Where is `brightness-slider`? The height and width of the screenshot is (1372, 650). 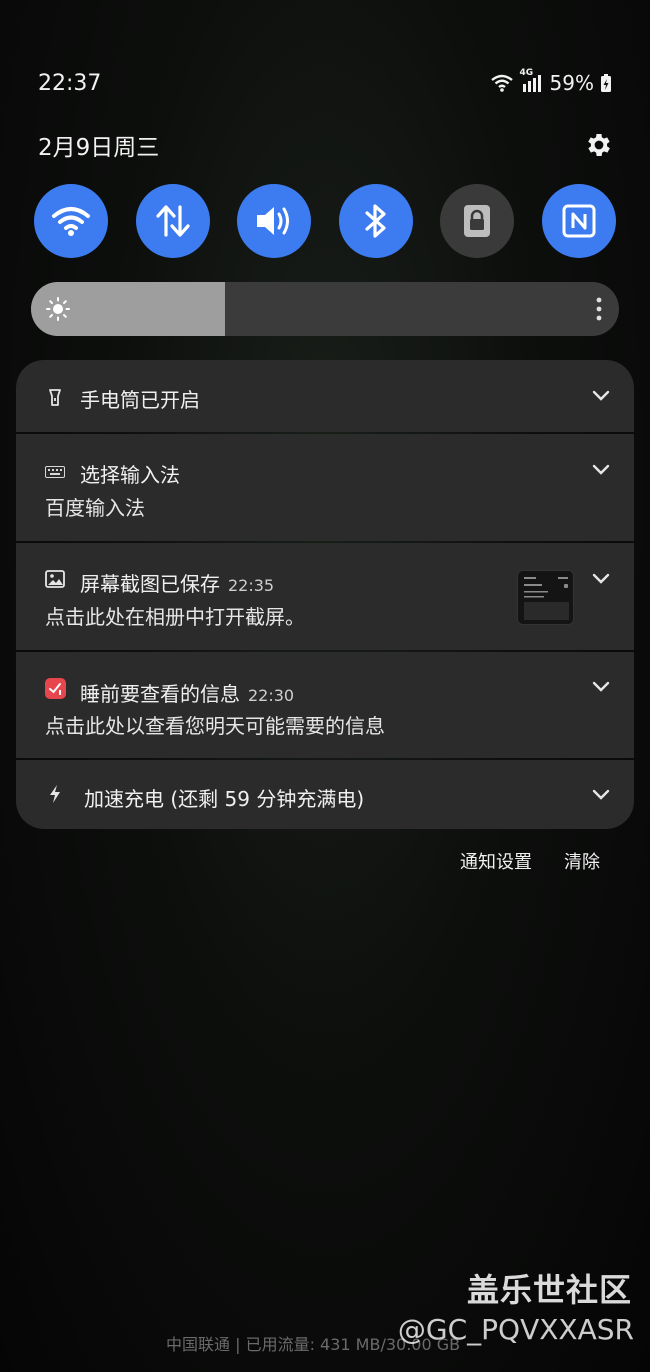
brightness-slider is located at coordinates (325, 309).